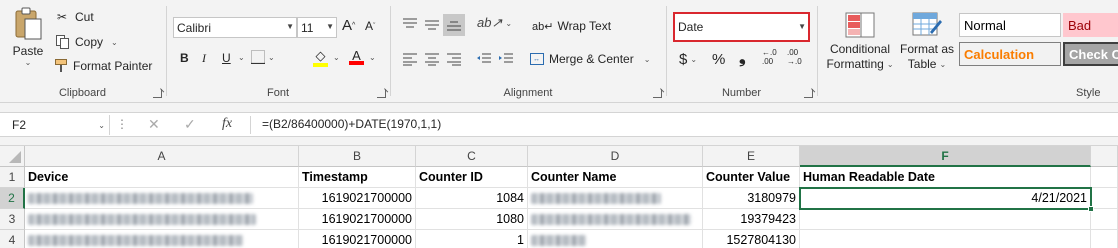  Describe the element at coordinates (742, 58) in the screenshot. I see `comma-style-button: ❟` at that location.